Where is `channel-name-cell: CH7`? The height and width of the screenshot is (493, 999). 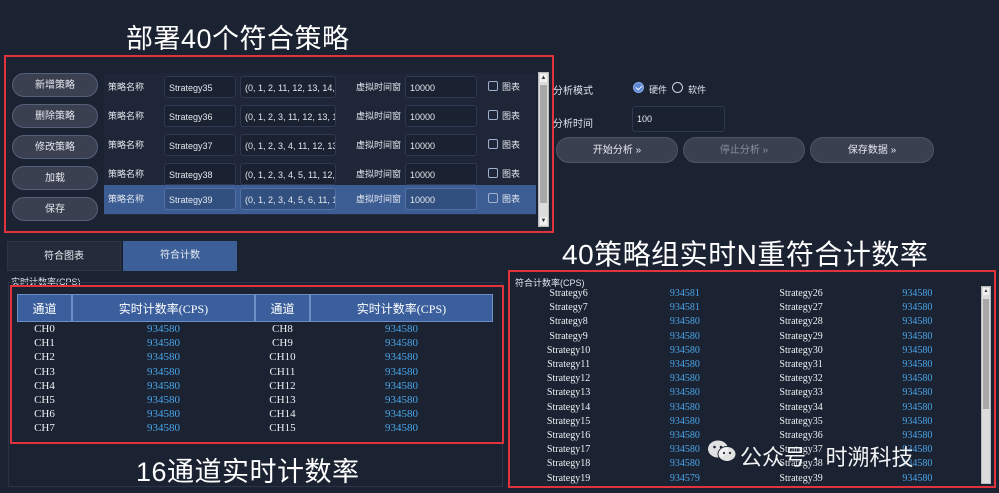
channel-name-cell: CH7 is located at coordinates (44, 428).